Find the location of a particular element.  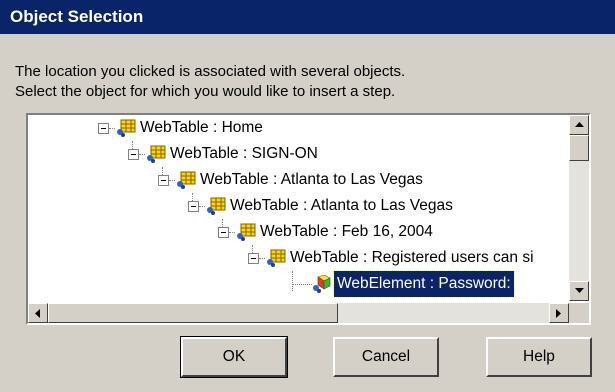

scroll-right-button is located at coordinates (559, 313).